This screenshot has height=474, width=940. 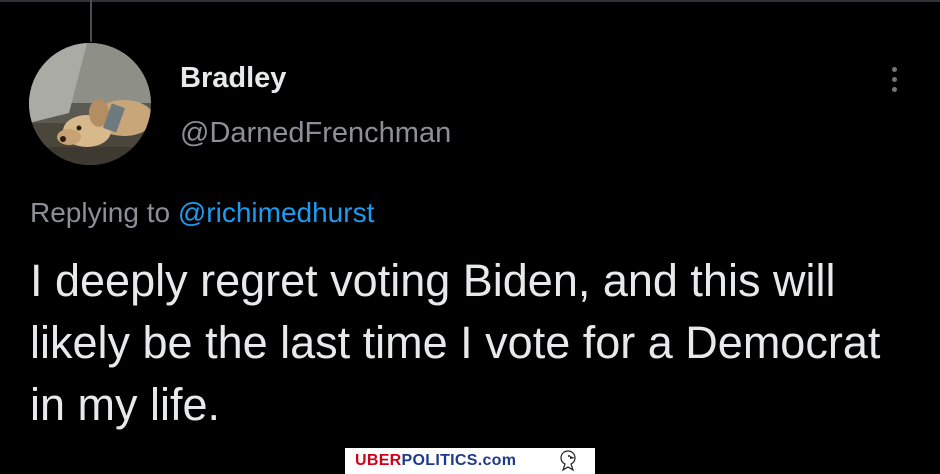 I want to click on watermark: UBER POLITICS .com, so click(x=470, y=461).